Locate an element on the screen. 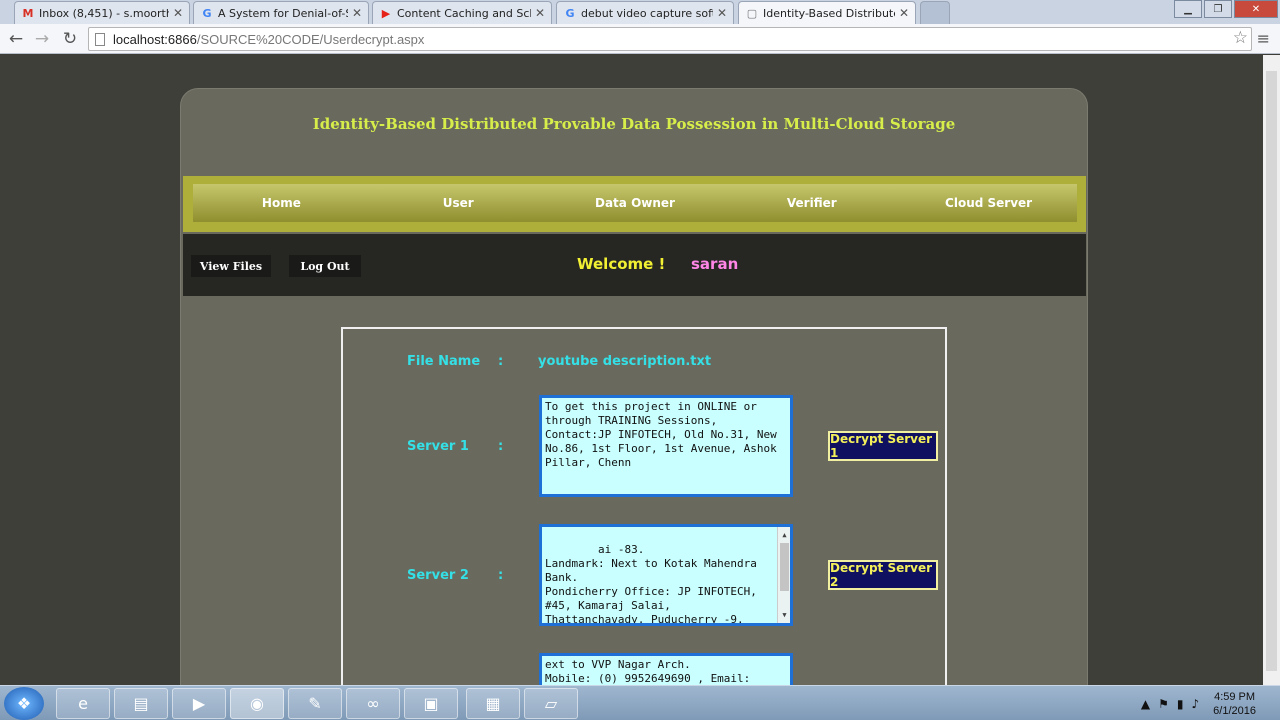  forward-icon: → is located at coordinates (42, 39).